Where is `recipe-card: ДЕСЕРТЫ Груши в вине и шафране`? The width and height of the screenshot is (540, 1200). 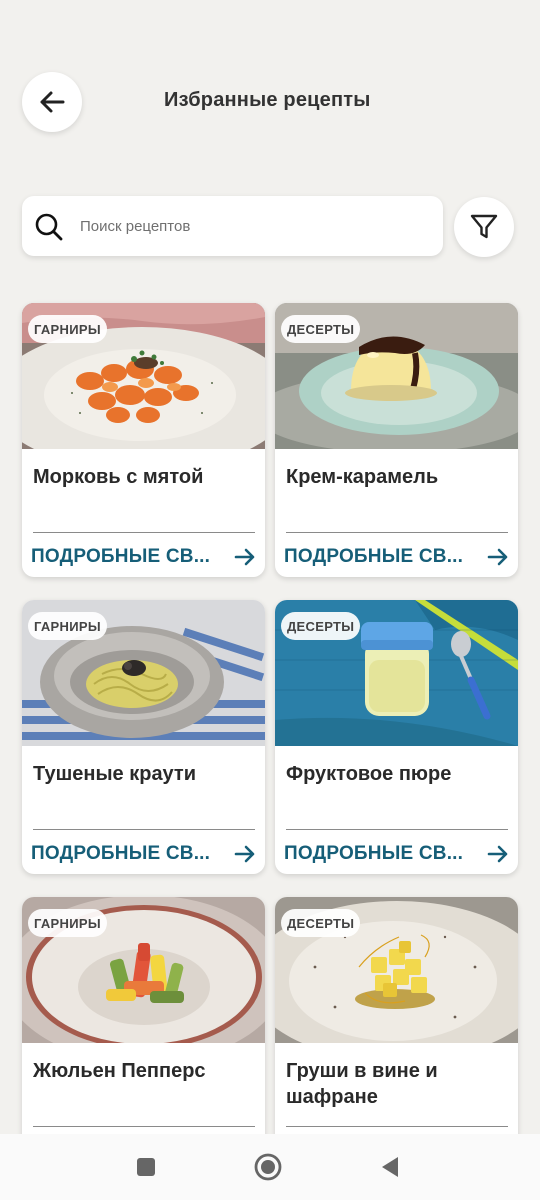 recipe-card: ДЕСЕРТЫ Груши в вине и шафране is located at coordinates (396, 1034).